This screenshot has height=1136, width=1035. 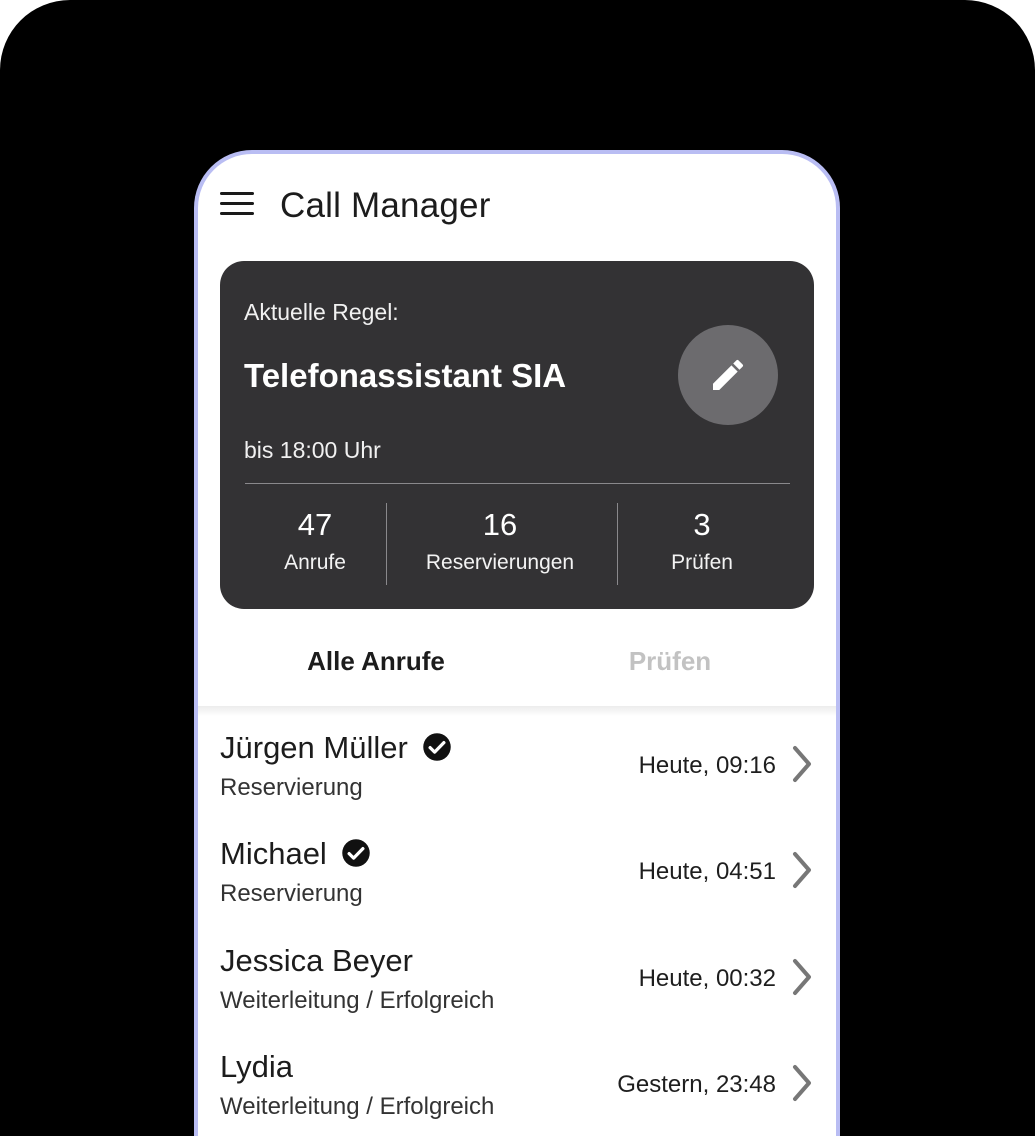 I want to click on stat-calls: 47 Anrufe, so click(x=315, y=541).